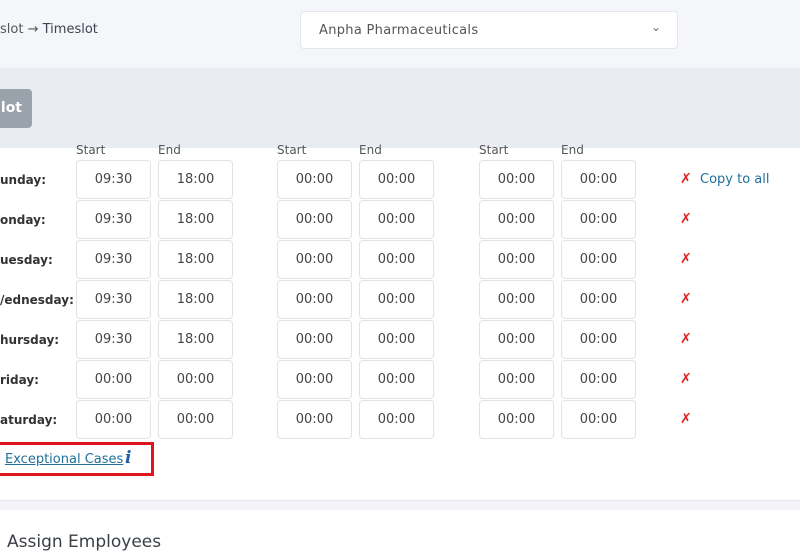  Describe the element at coordinates (23, 180) in the screenshot. I see `day-label: unday:` at that location.